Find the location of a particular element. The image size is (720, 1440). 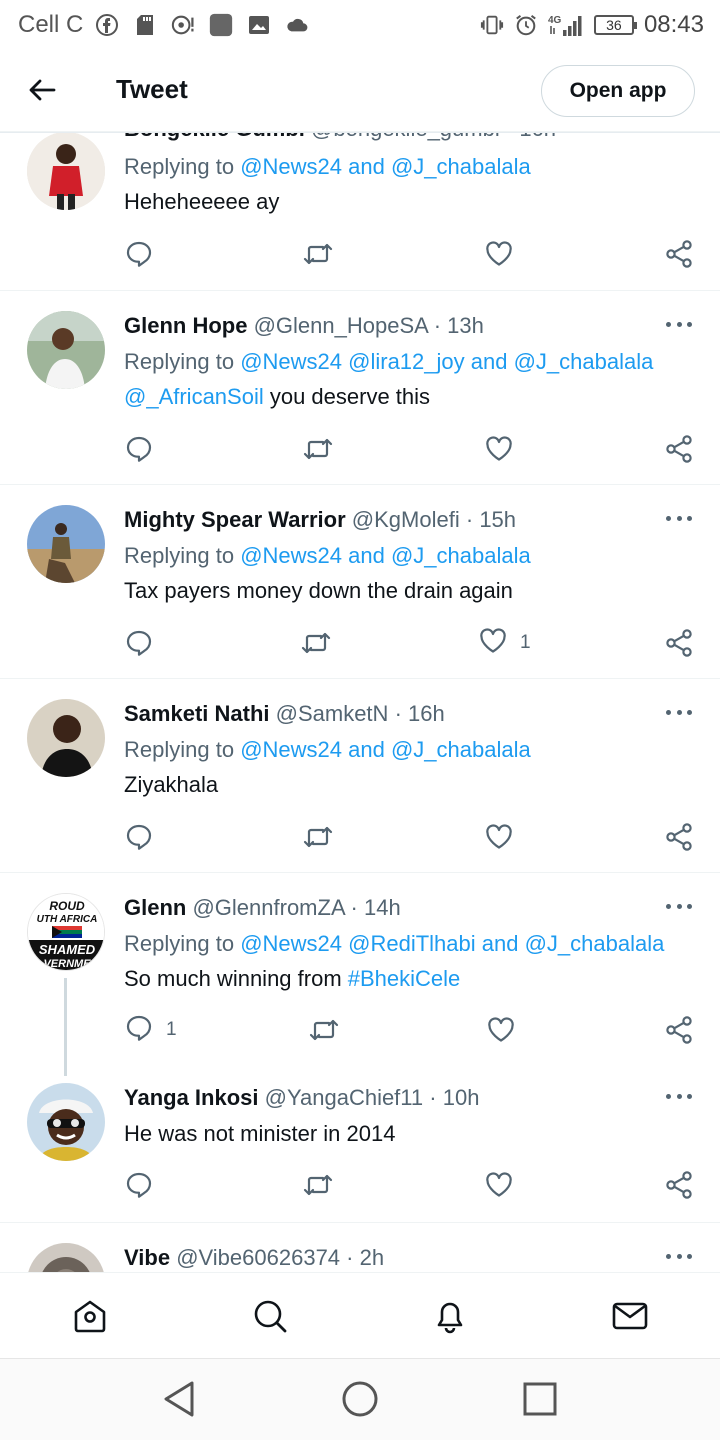

system-recents-icon is located at coordinates (540, 1399).